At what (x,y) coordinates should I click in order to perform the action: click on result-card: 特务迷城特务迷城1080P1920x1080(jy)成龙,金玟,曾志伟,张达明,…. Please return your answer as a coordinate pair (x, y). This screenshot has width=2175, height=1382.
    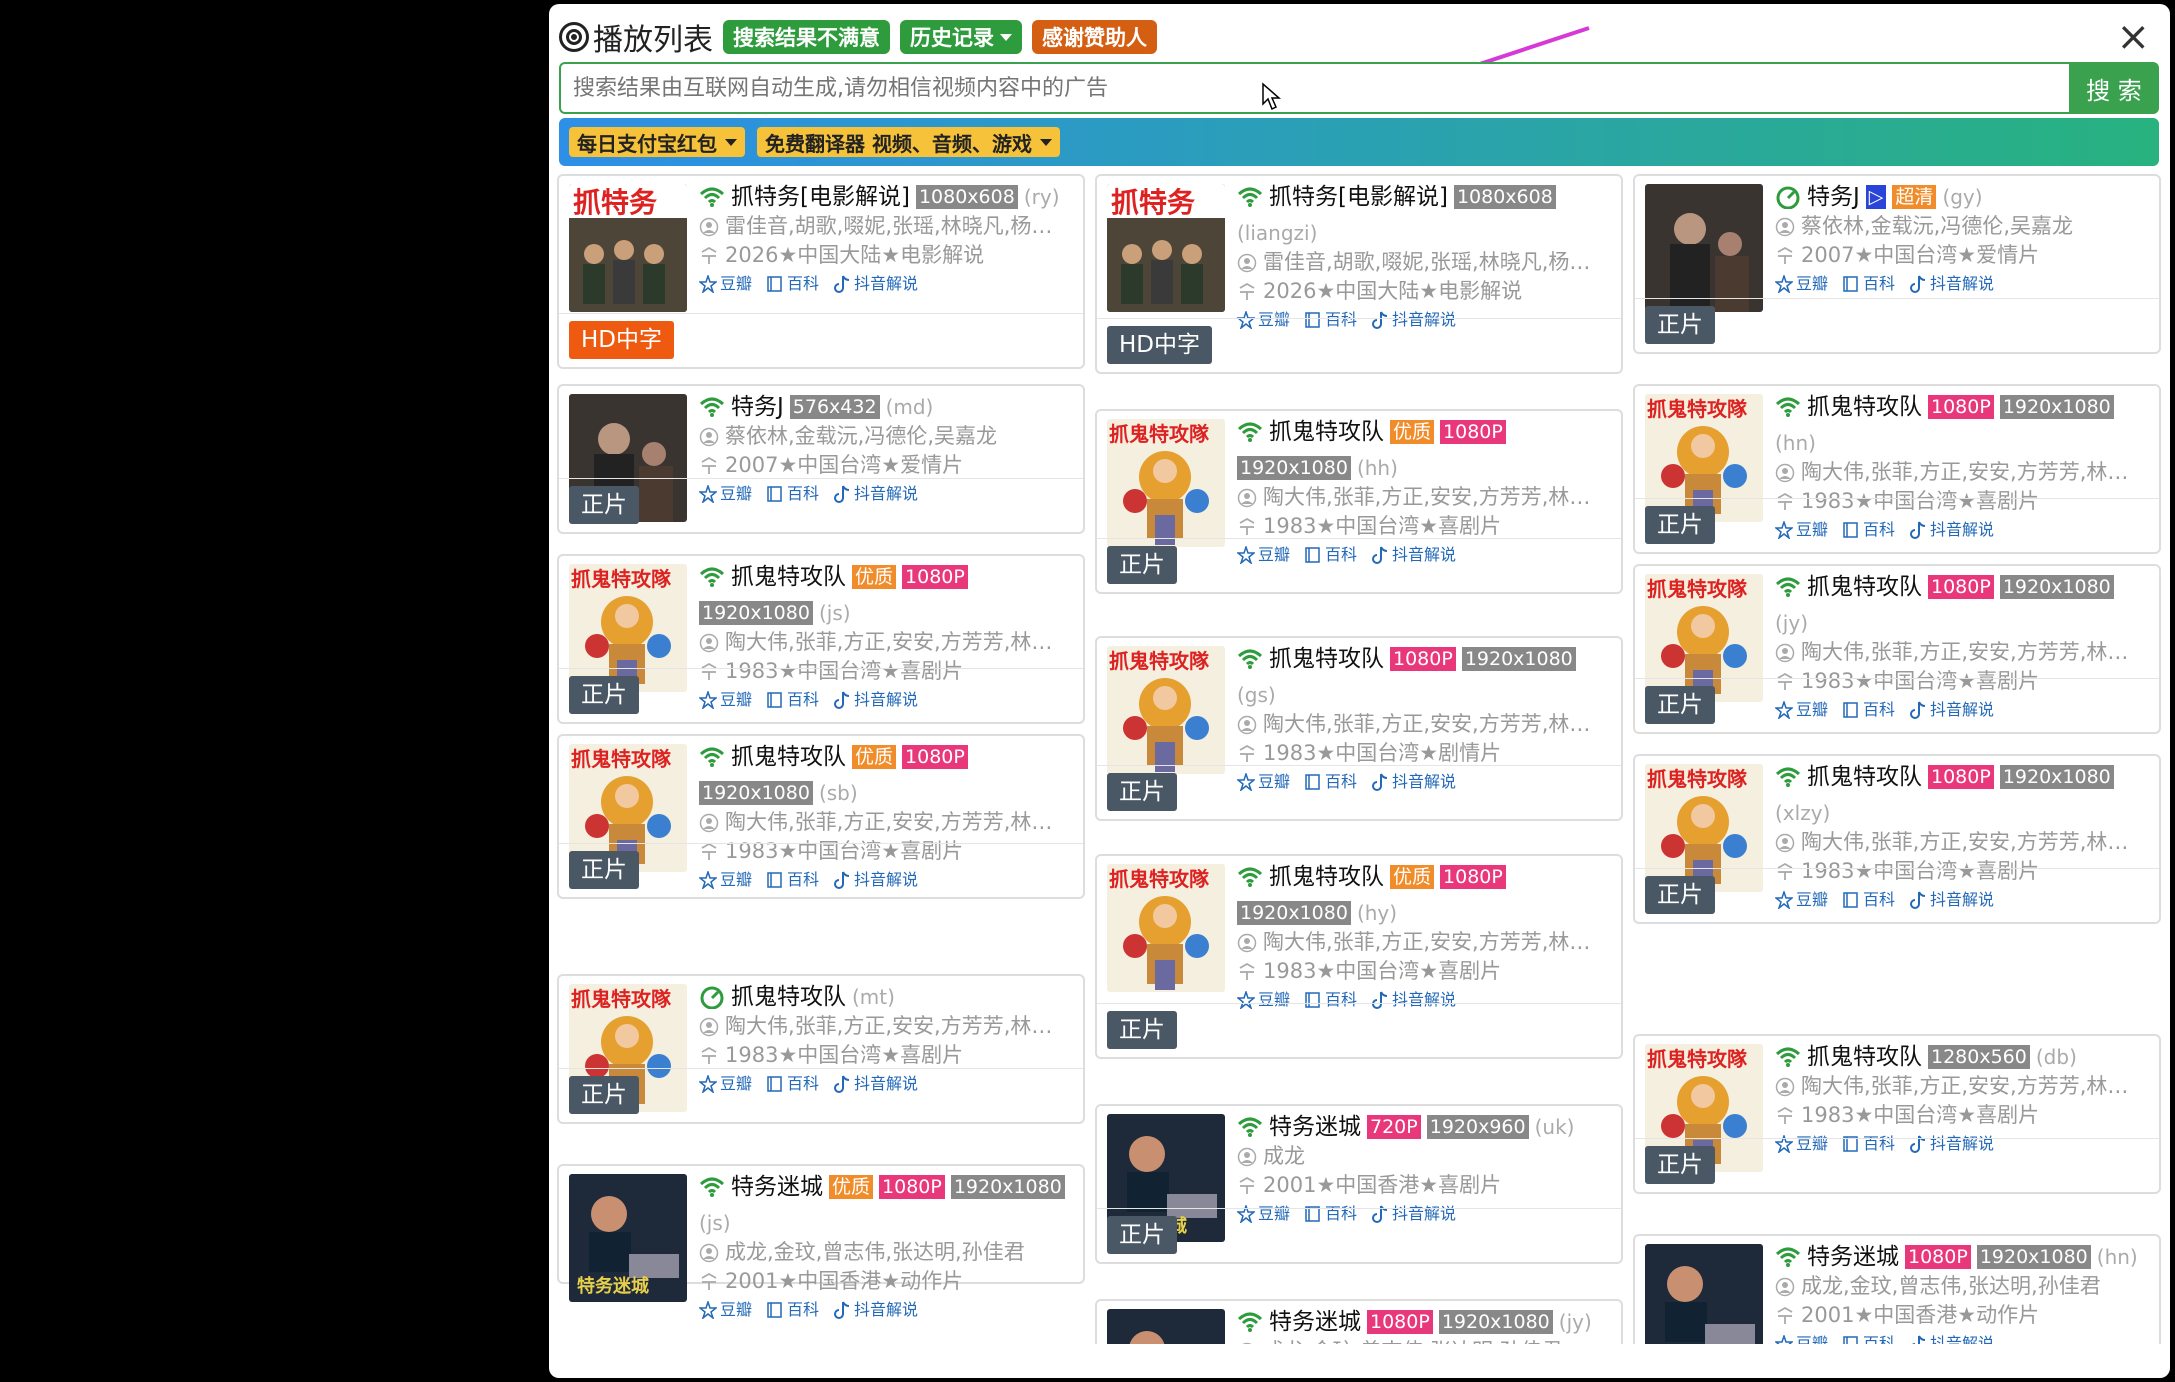
    Looking at the image, I should click on (1359, 1321).